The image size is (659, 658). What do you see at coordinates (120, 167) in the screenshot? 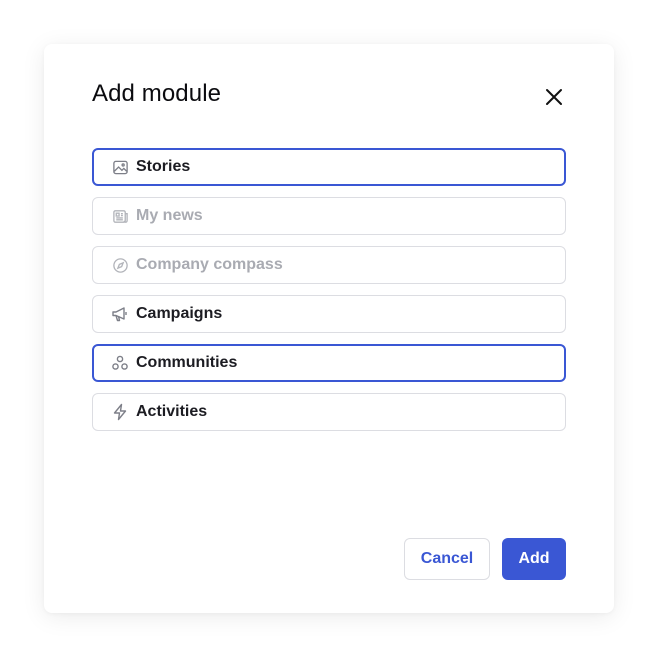
I see `image-icon` at bounding box center [120, 167].